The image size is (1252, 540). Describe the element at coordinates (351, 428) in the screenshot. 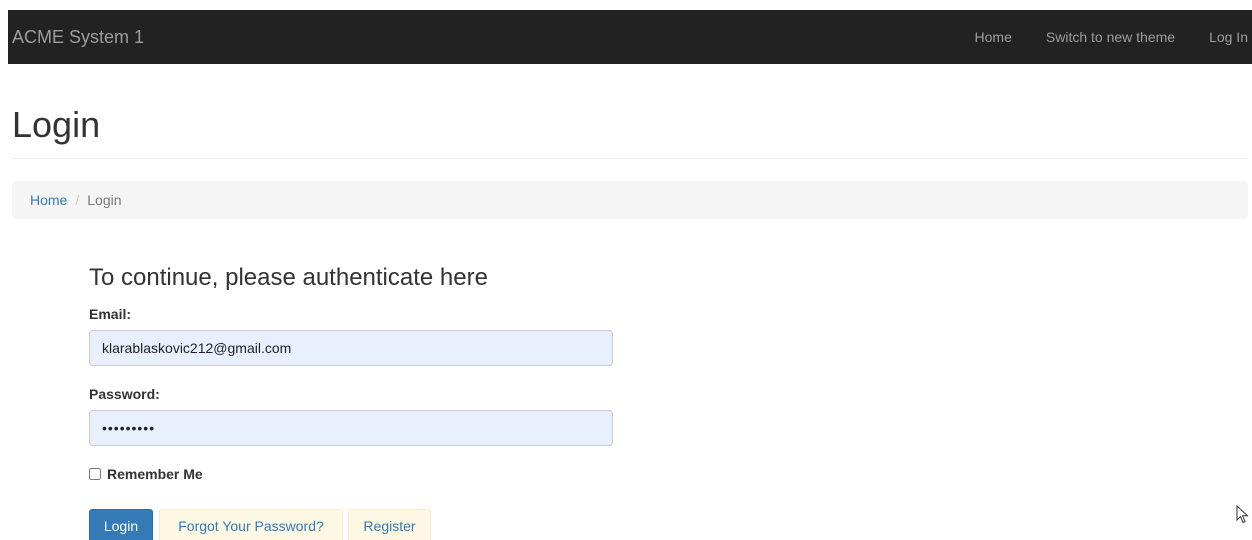

I see `password-field` at that location.